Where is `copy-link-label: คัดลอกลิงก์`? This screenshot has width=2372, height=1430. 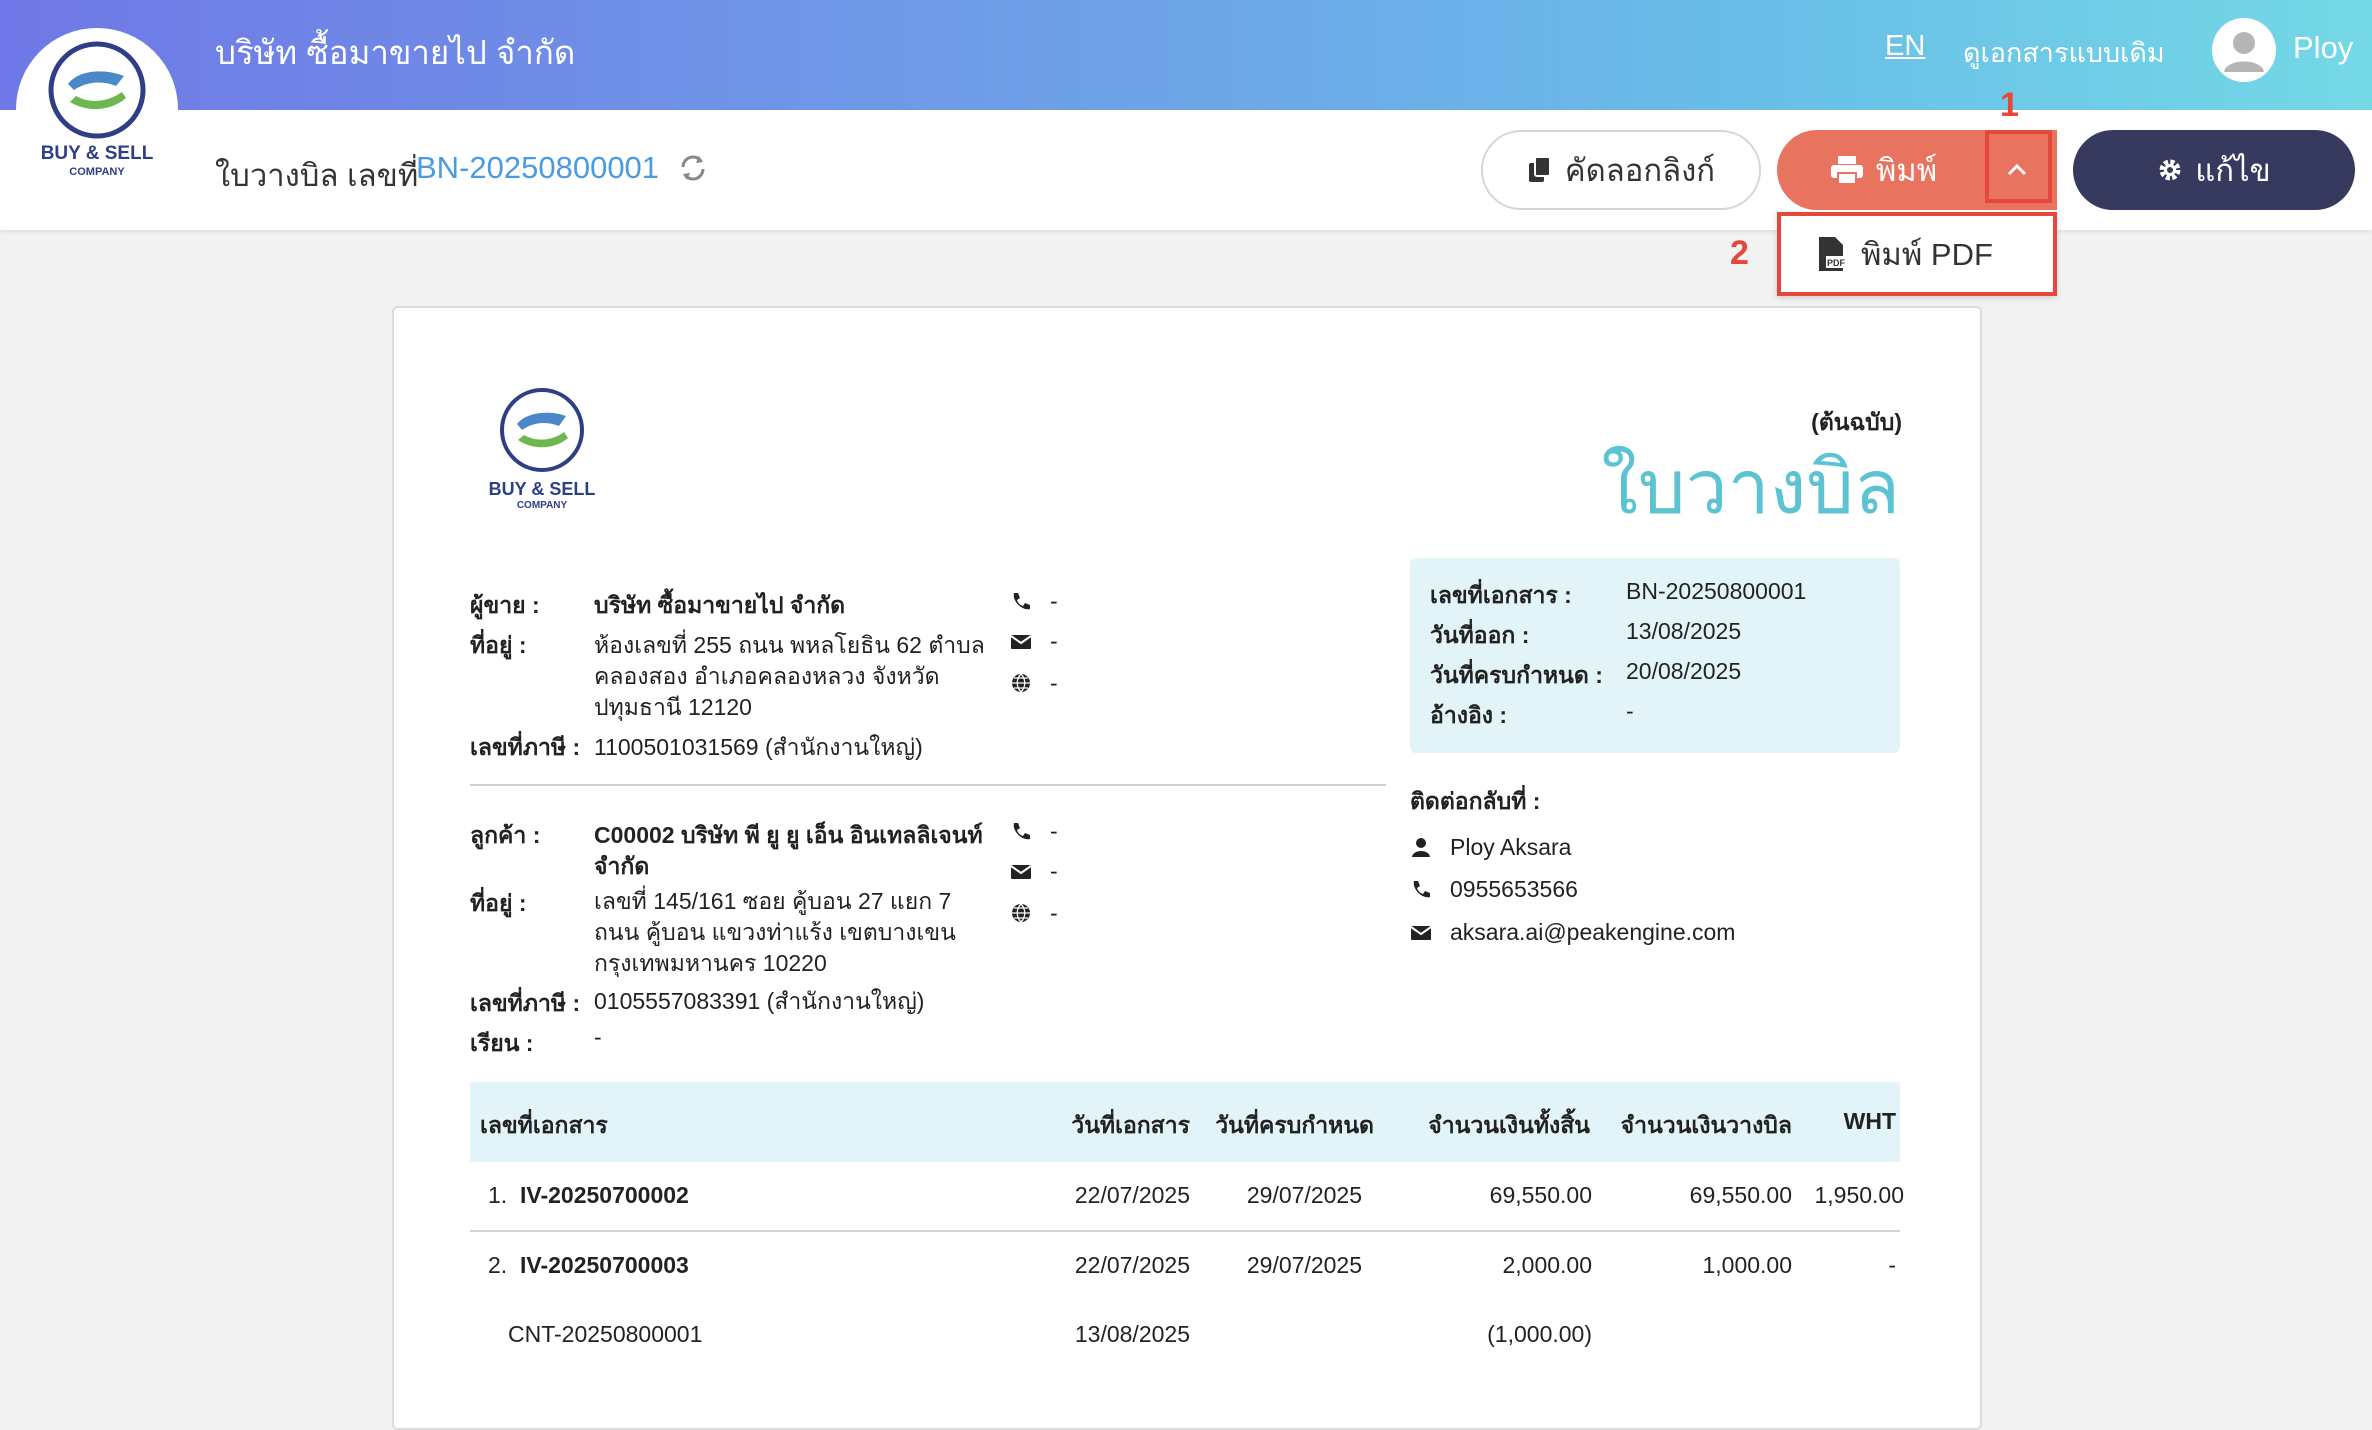
copy-link-label: คัดลอกลิงก์ is located at coordinates (1640, 170).